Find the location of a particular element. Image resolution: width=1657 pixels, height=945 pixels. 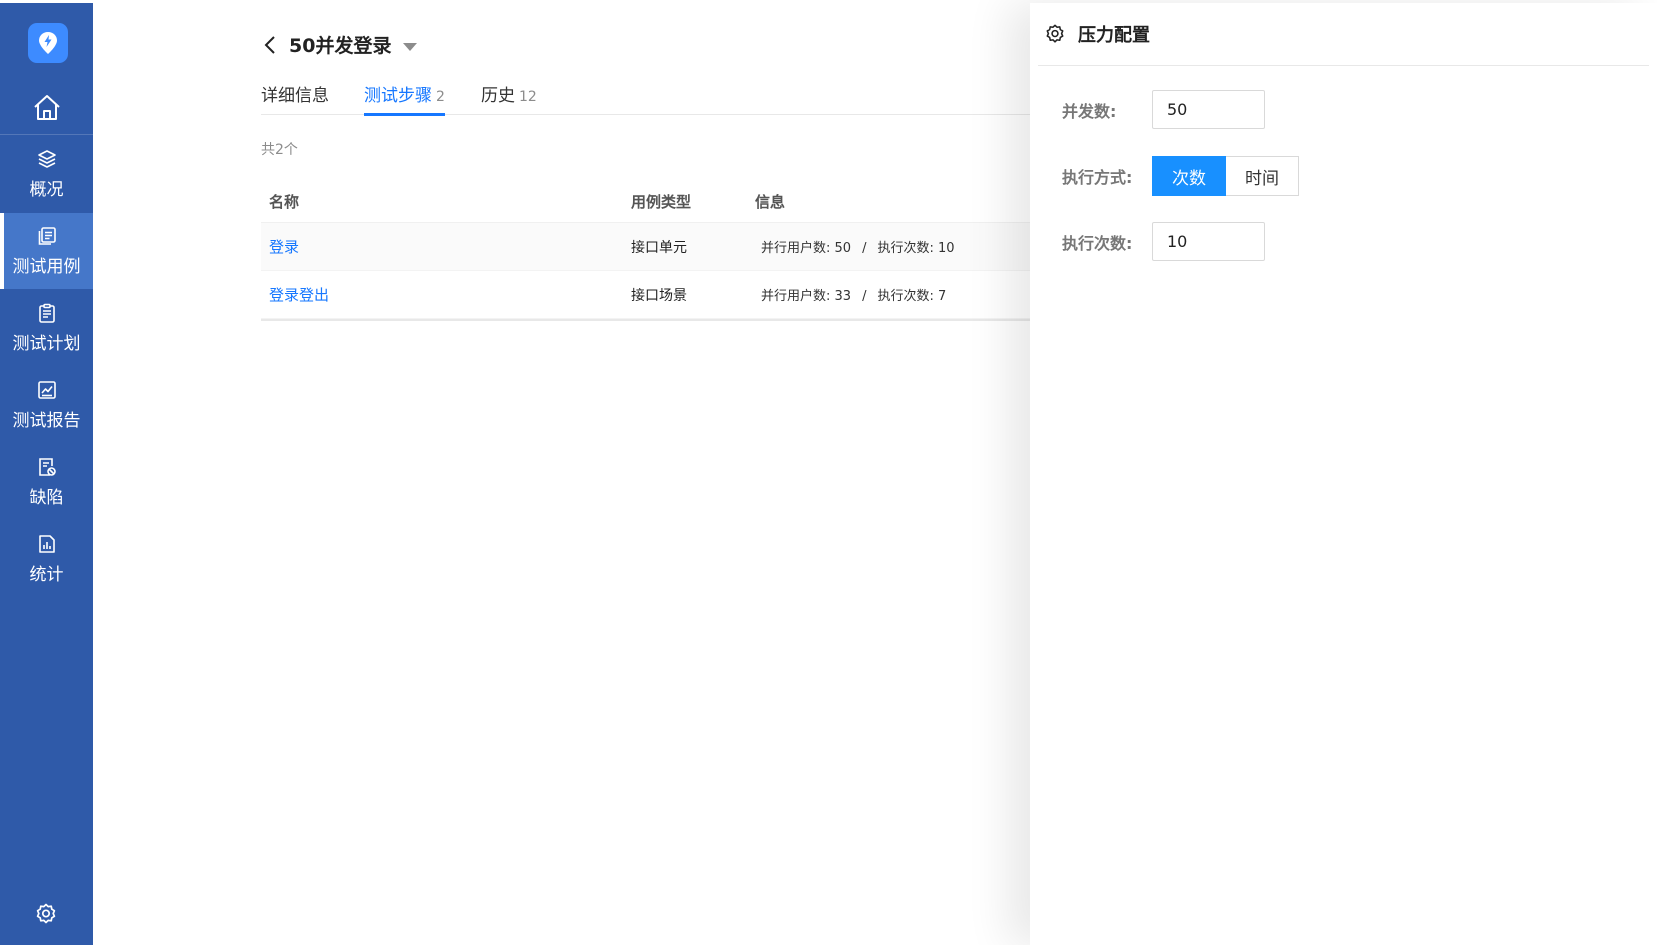

sidebar-item-label: 测试报告 is located at coordinates (46, 420).